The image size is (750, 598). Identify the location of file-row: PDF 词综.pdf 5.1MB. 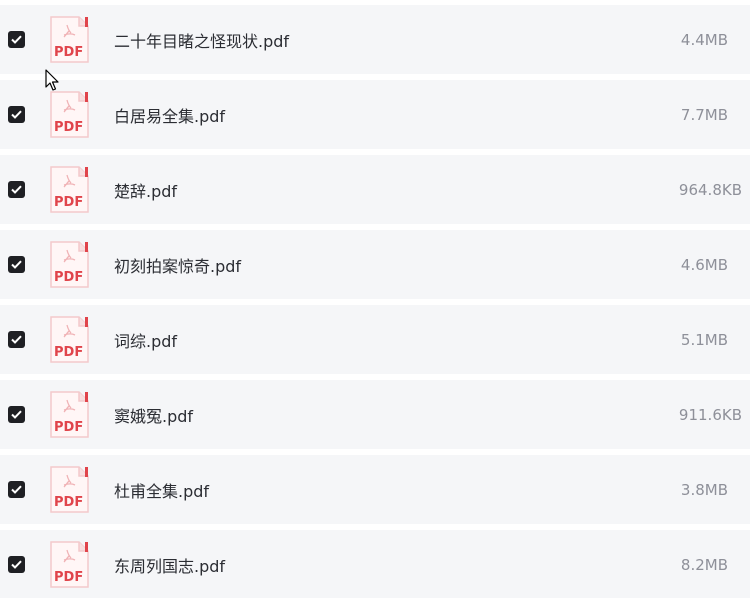
(375, 339).